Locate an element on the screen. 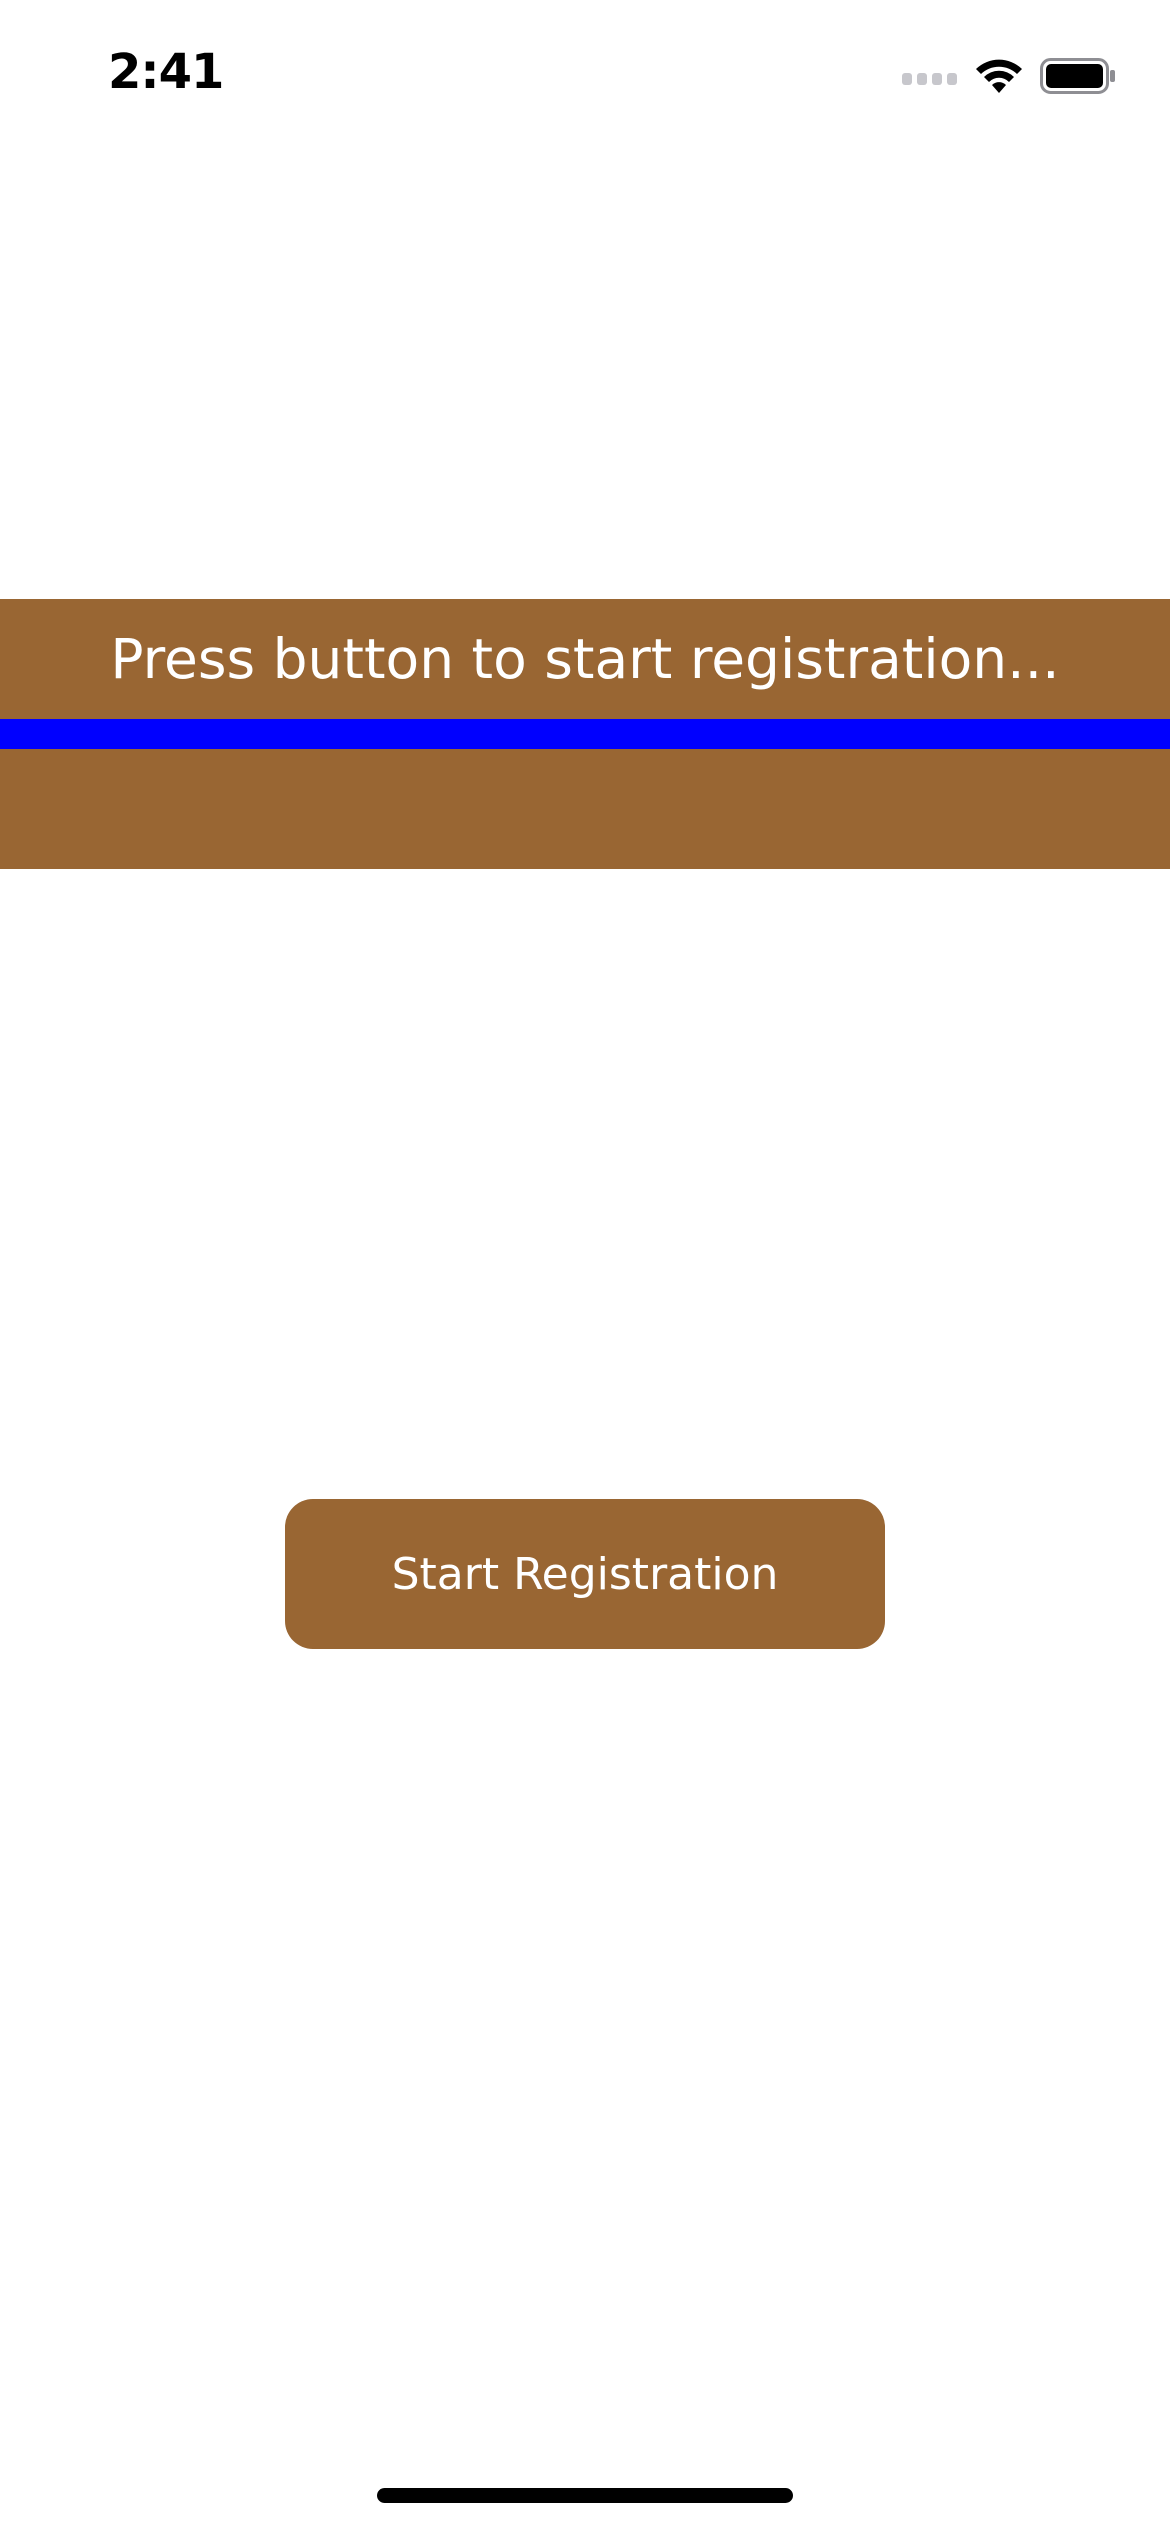 The image size is (1170, 2532). status-icons is located at coordinates (1009, 76).